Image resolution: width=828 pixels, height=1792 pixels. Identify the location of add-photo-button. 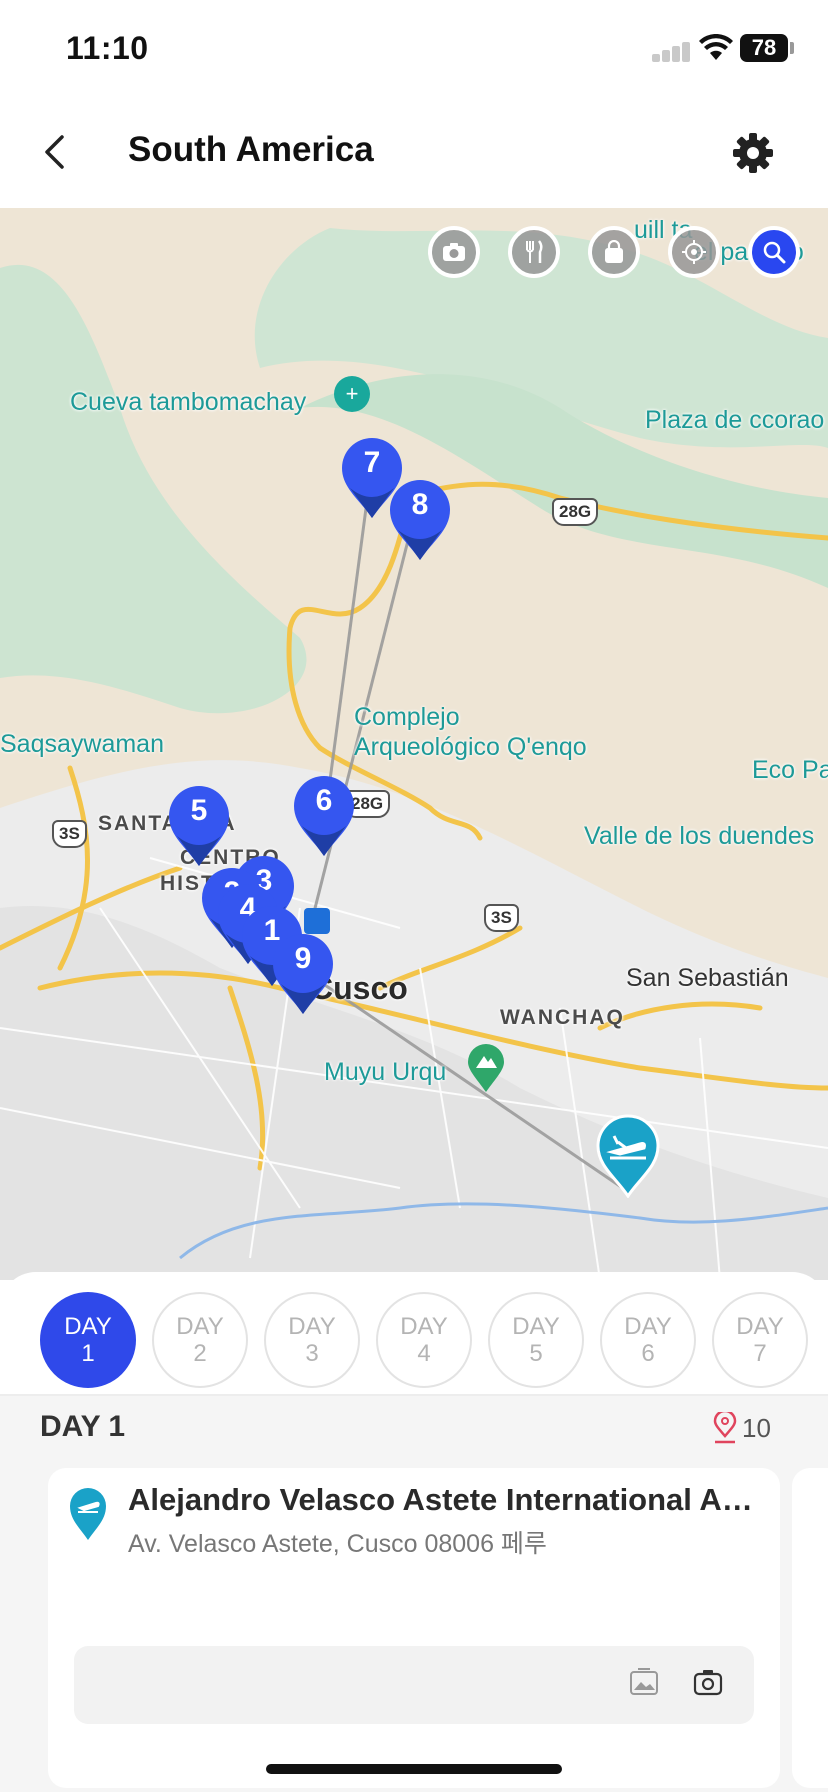
(710, 1684).